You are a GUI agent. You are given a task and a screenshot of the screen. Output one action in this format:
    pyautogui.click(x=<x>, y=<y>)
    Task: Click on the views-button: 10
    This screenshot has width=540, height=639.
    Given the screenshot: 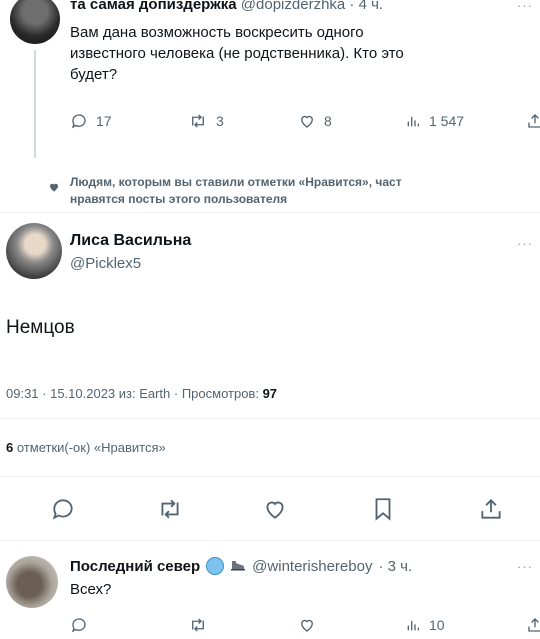 What is the action you would take?
    pyautogui.click(x=425, y=625)
    